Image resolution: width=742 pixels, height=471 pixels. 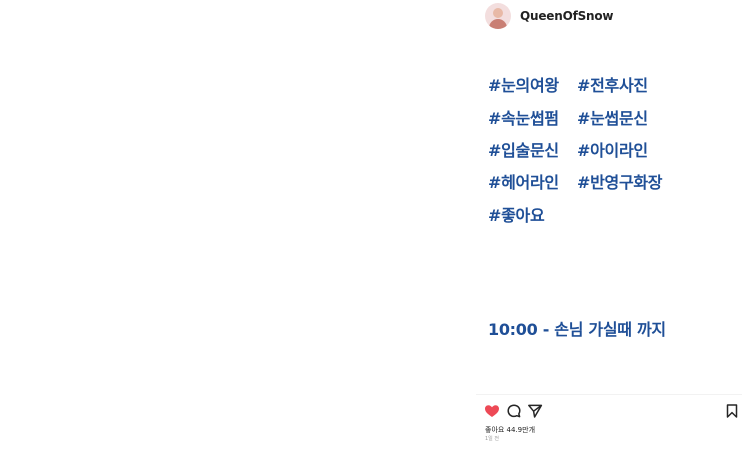 I want to click on post-time: 1일 전, so click(x=492, y=439).